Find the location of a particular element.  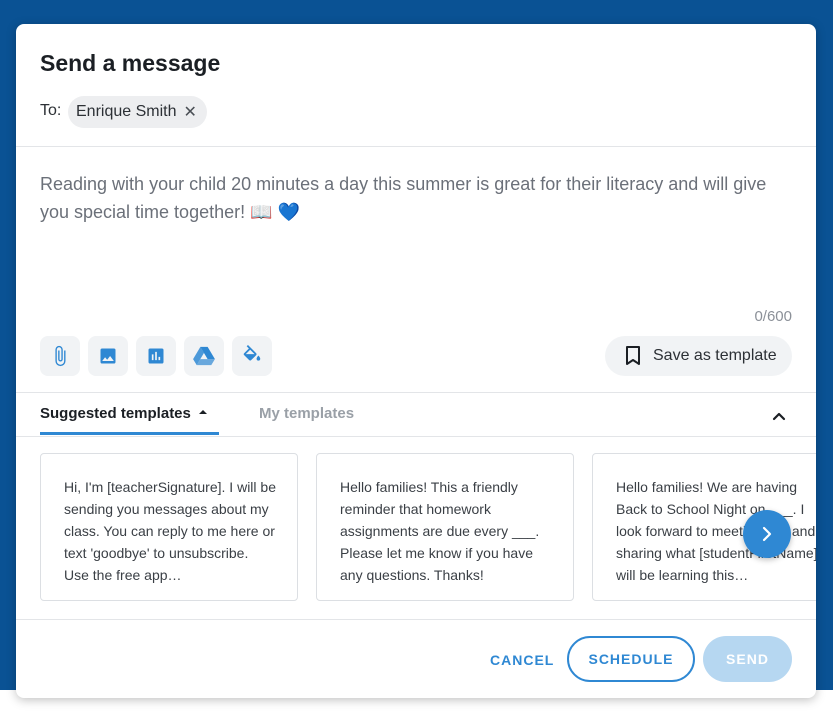

save-as-template-label: Save as template is located at coordinates (715, 355).